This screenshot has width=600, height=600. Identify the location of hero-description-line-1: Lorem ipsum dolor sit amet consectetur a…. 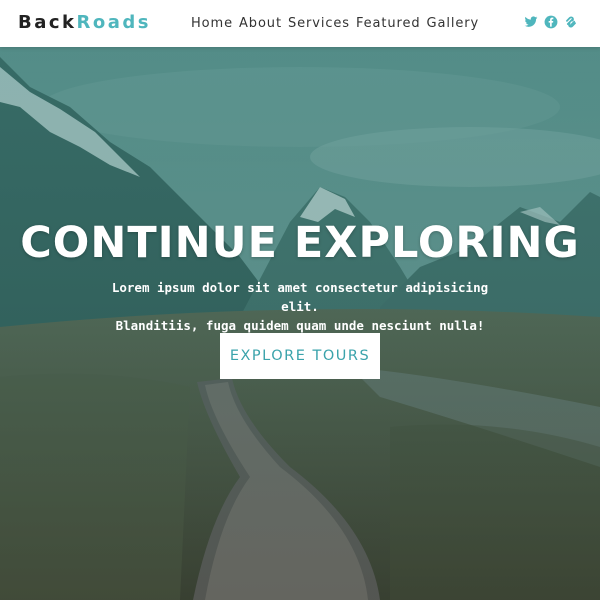
(300, 297).